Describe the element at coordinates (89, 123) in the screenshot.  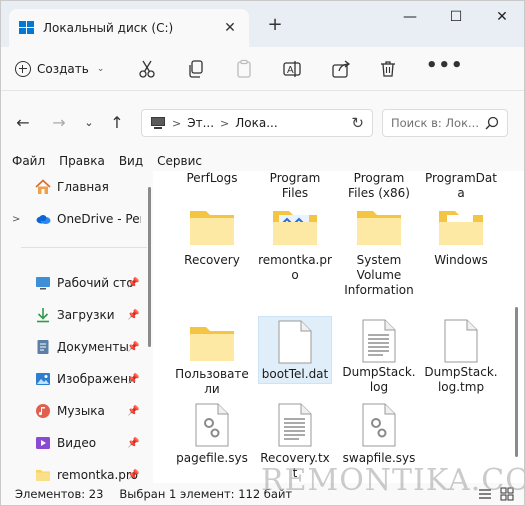
I see `recent-chevron-icon: ⌄` at that location.